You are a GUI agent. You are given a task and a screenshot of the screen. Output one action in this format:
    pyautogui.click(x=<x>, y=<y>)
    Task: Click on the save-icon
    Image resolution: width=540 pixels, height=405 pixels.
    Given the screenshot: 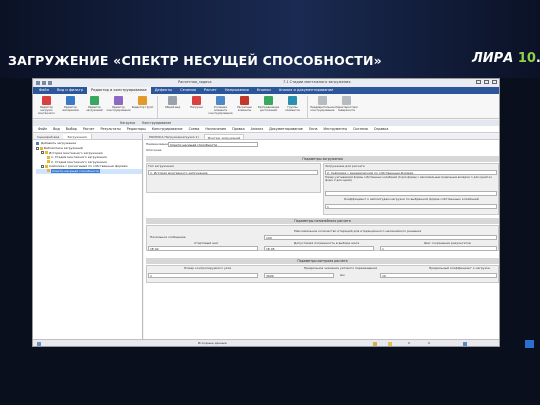 What is the action you would take?
    pyautogui.click(x=38, y=83)
    